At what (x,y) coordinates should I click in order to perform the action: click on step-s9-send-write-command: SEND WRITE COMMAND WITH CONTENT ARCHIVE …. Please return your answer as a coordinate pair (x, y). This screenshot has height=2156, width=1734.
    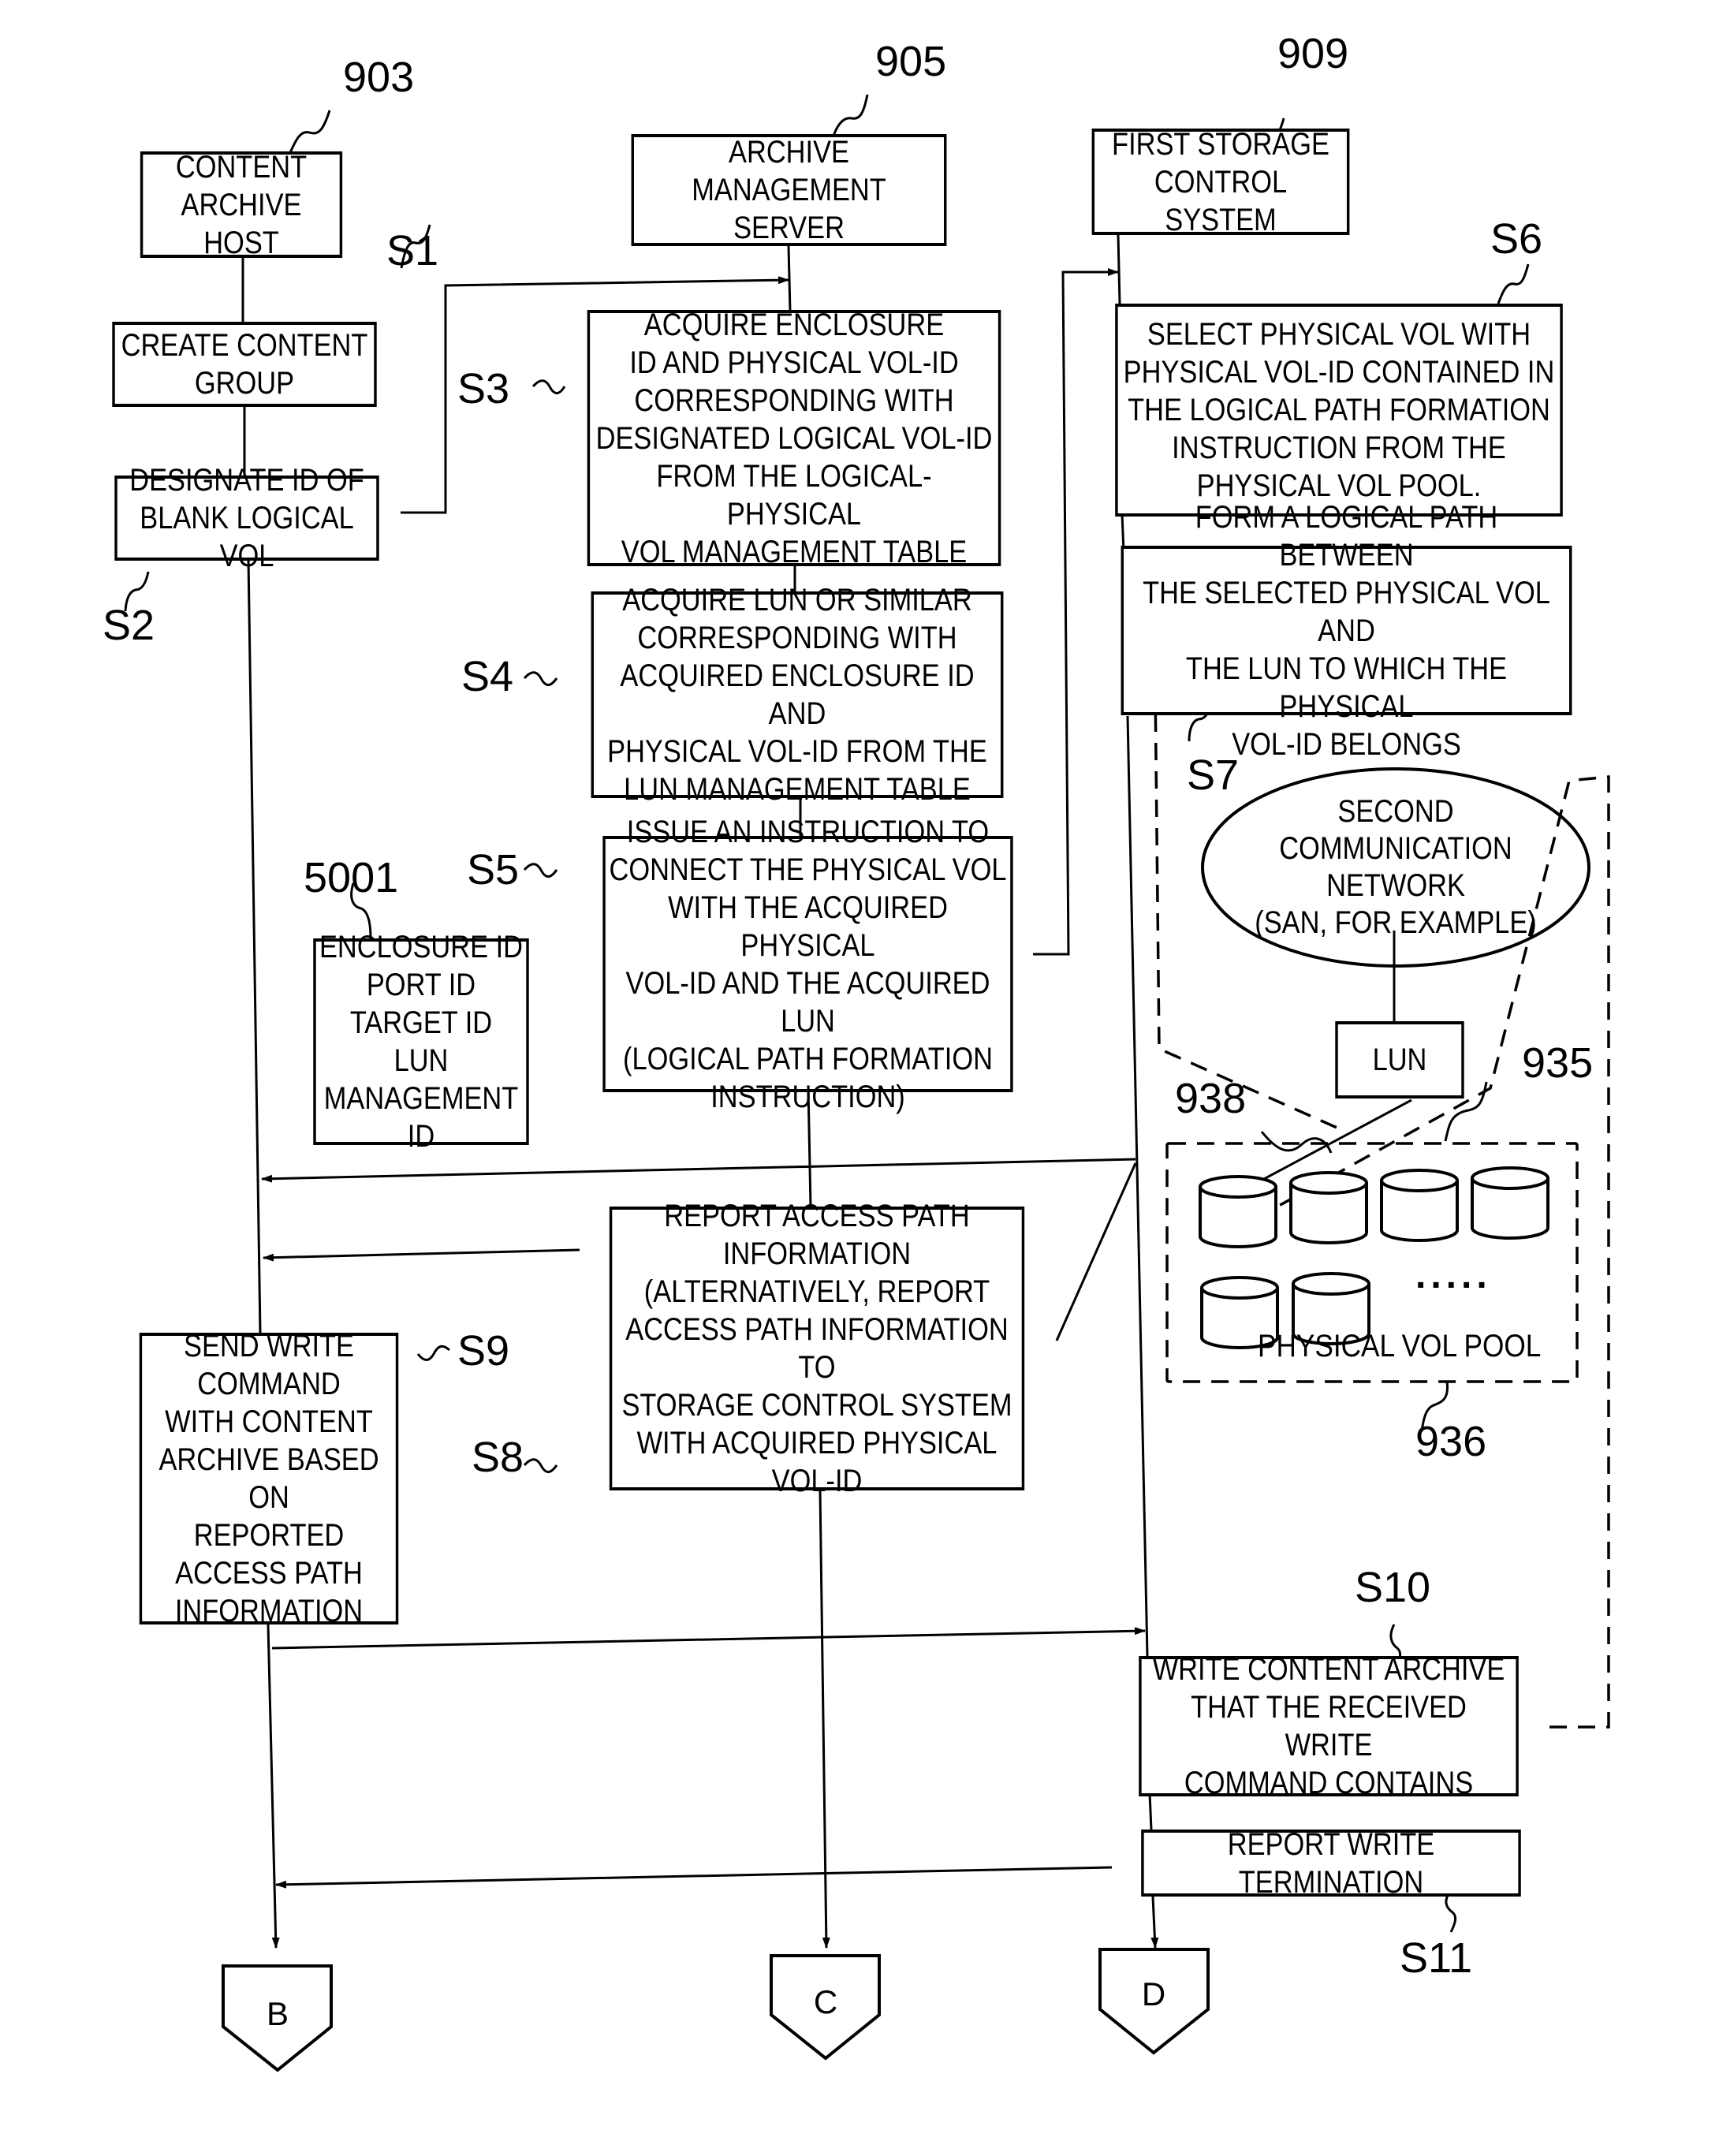
    Looking at the image, I should click on (269, 1479).